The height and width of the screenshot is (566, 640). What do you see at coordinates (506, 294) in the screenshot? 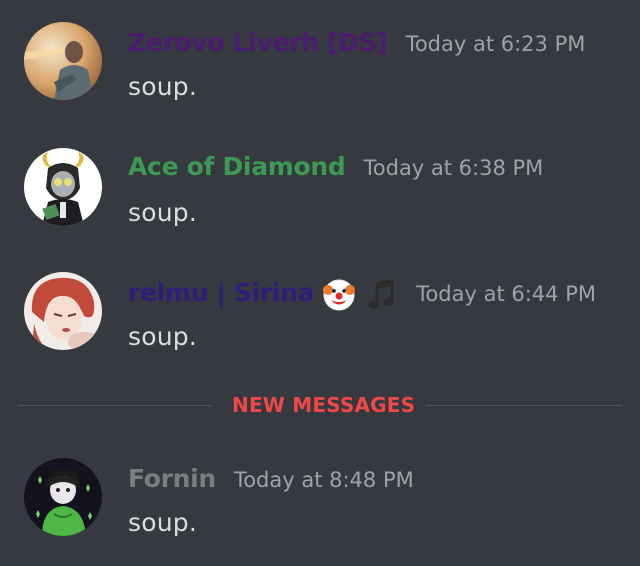
I see `timestamp: Today at 6:44 PM` at bounding box center [506, 294].